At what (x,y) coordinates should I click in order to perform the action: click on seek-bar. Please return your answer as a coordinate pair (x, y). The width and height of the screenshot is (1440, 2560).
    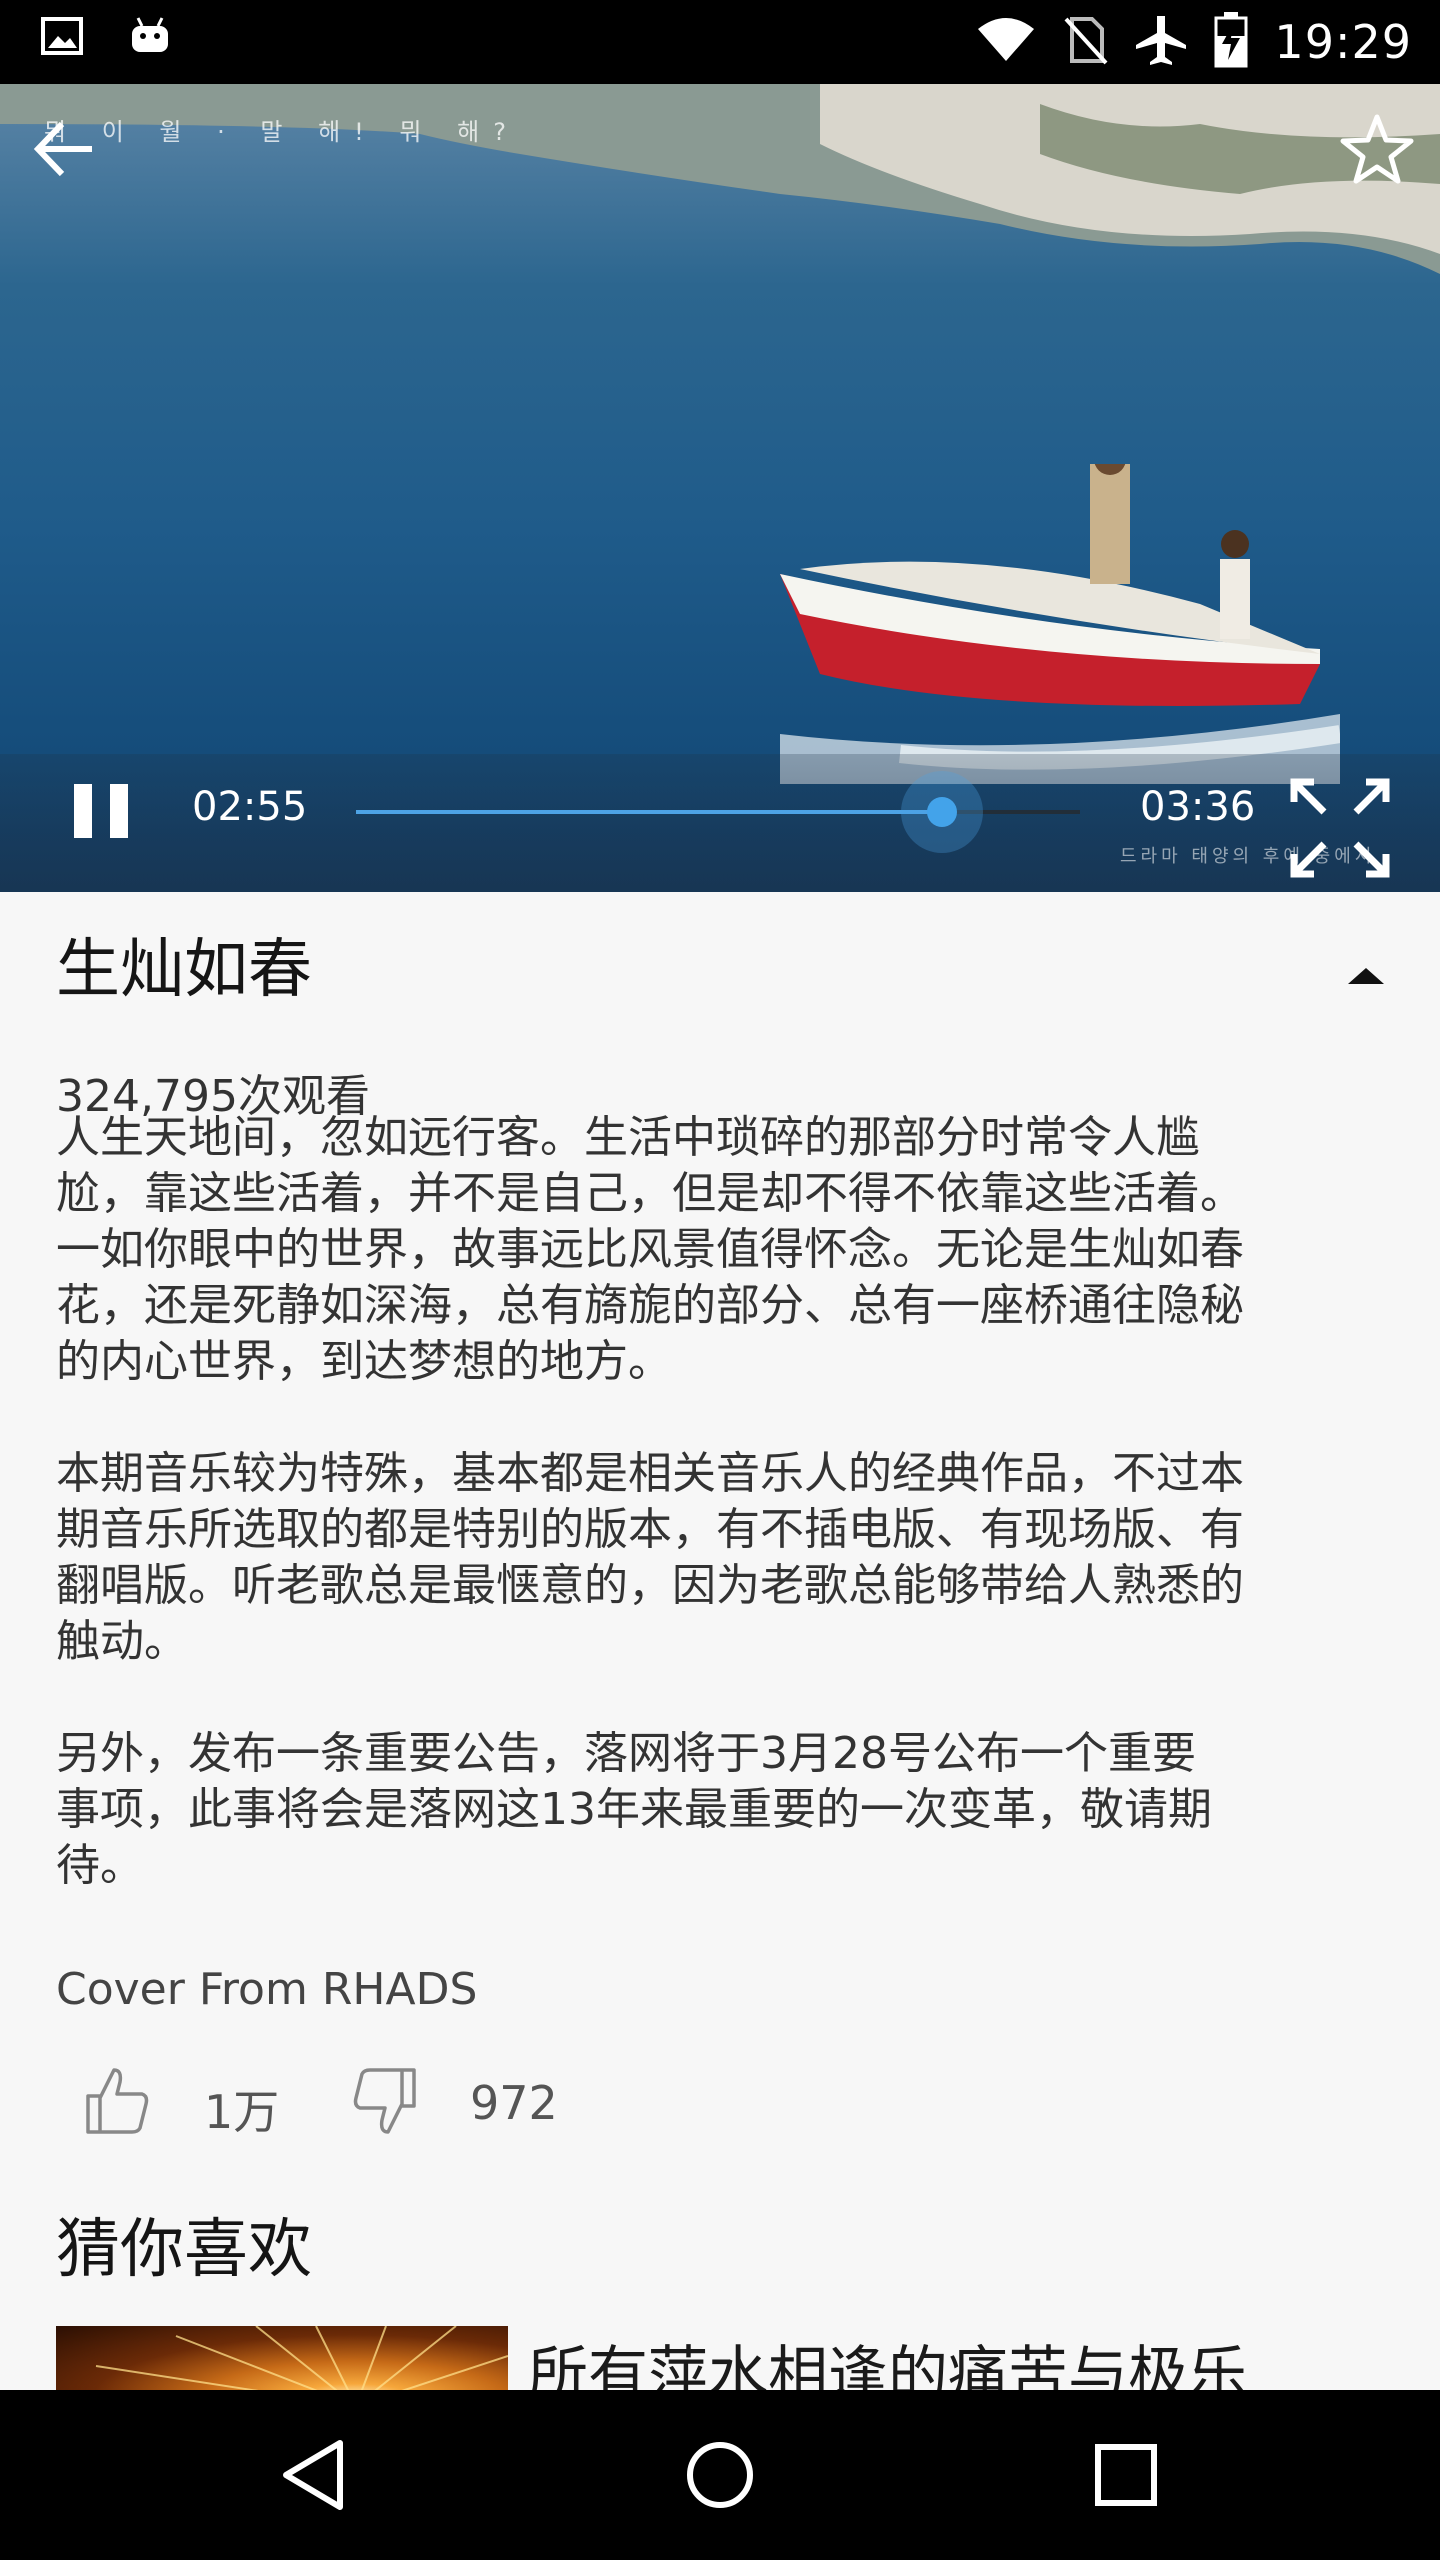
    Looking at the image, I should click on (718, 812).